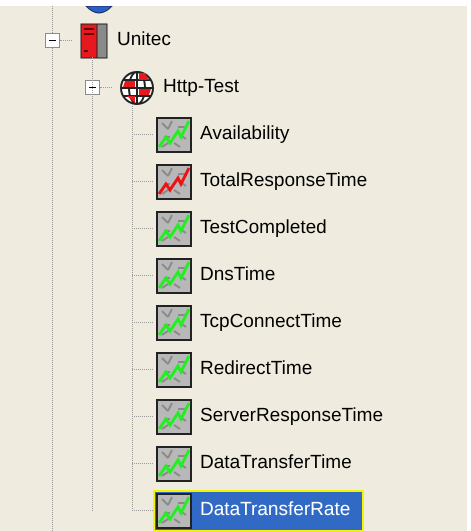 The image size is (471, 531). What do you see at coordinates (245, 134) in the screenshot?
I see `tree-item: Availability` at bounding box center [245, 134].